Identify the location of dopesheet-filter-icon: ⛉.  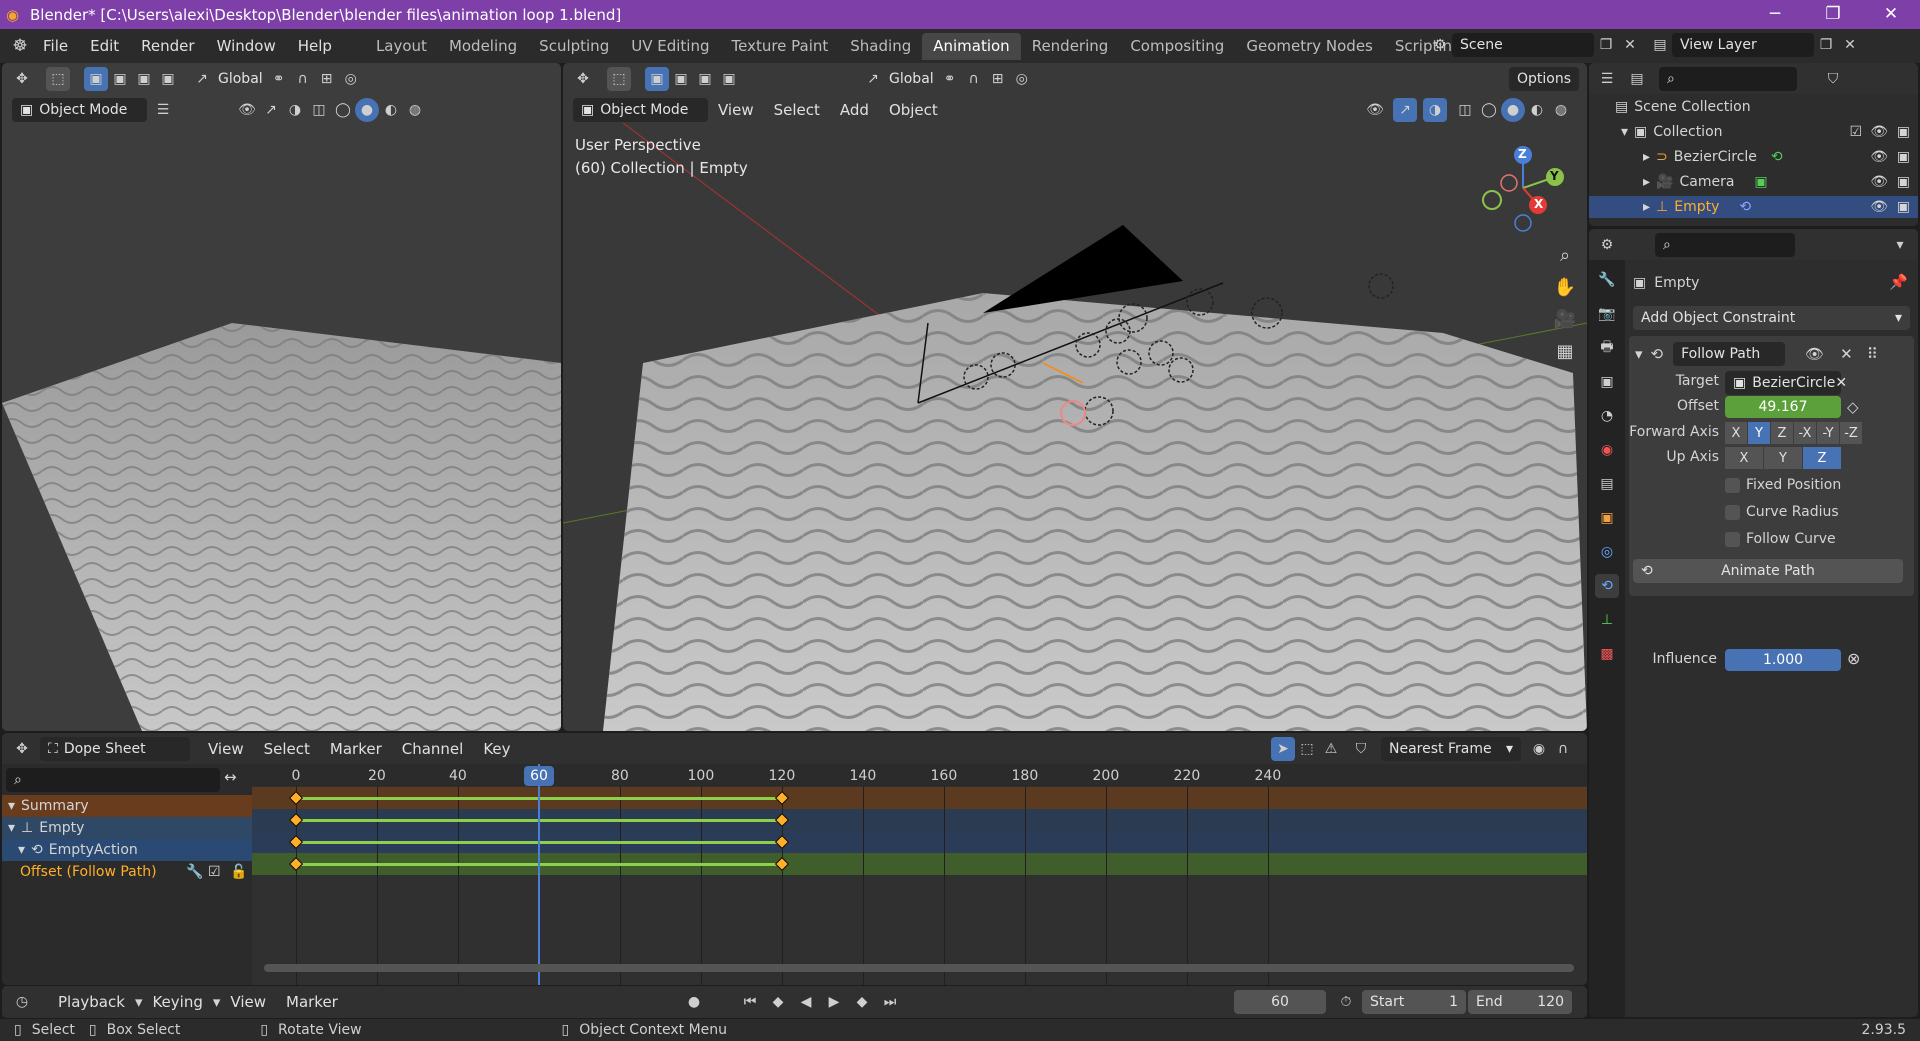
(1361, 749).